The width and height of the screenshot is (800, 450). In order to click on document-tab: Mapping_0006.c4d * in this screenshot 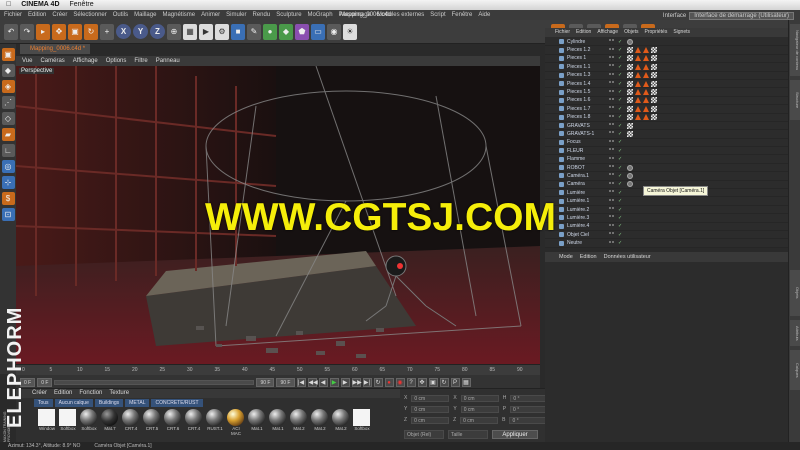, I will do `click(55, 49)`.